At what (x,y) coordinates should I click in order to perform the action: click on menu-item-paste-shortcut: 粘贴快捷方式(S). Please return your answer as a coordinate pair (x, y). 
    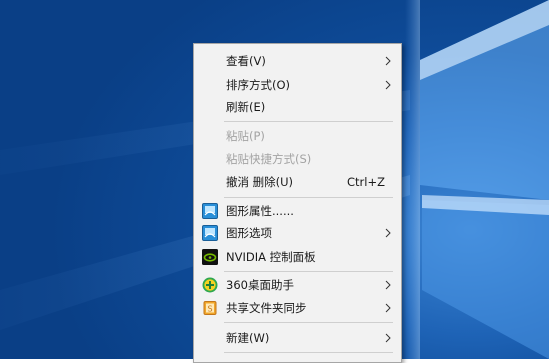
    Looking at the image, I should click on (297, 159).